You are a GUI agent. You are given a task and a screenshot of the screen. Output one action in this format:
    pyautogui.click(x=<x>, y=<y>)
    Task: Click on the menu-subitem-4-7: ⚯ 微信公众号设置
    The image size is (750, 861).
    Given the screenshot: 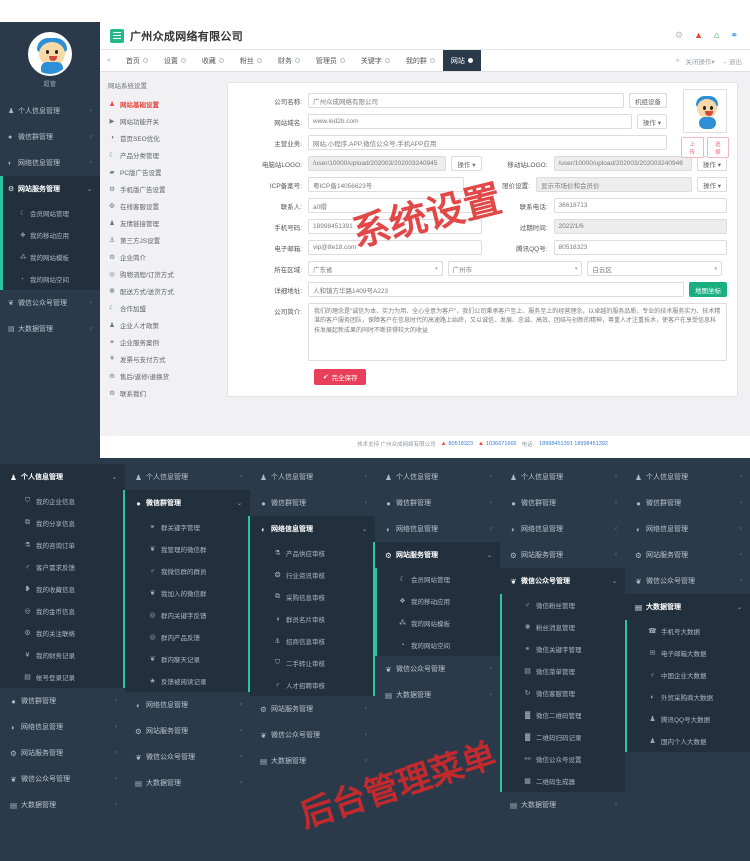 What is the action you would take?
    pyautogui.click(x=562, y=759)
    